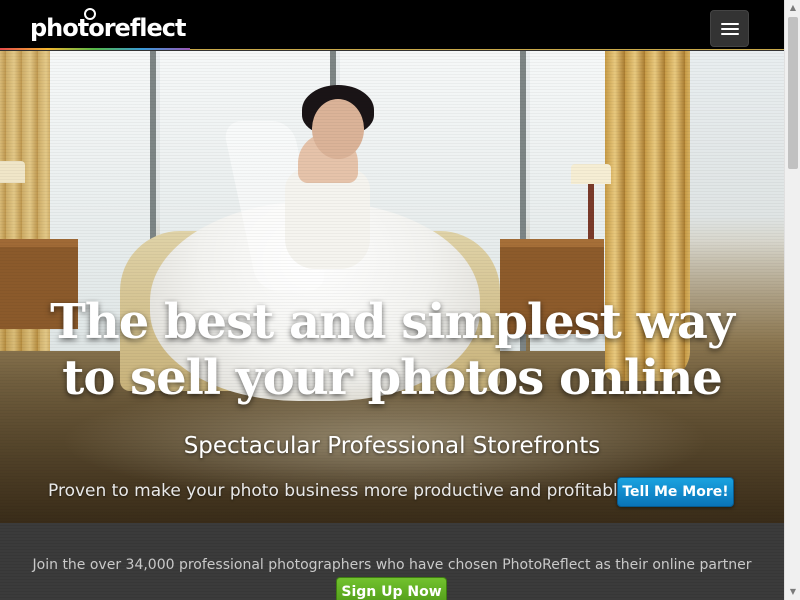 The image size is (800, 600). What do you see at coordinates (792, 8) in the screenshot?
I see `scroll-up-arrow-icon: ▲` at bounding box center [792, 8].